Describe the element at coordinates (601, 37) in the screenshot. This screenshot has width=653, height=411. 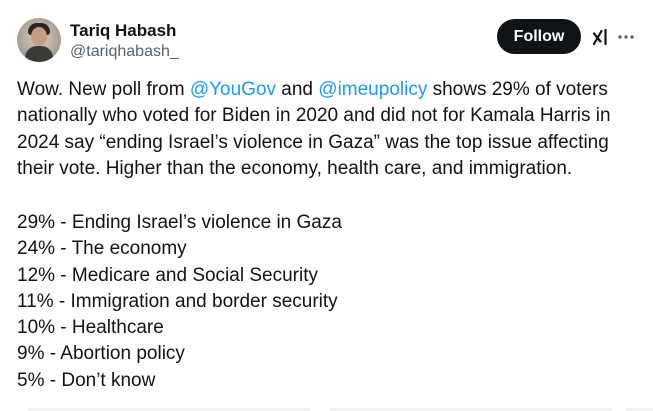
I see `grok-icon` at that location.